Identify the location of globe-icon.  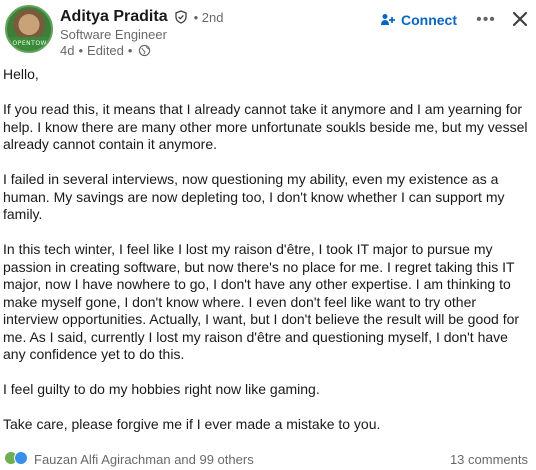
(145, 50).